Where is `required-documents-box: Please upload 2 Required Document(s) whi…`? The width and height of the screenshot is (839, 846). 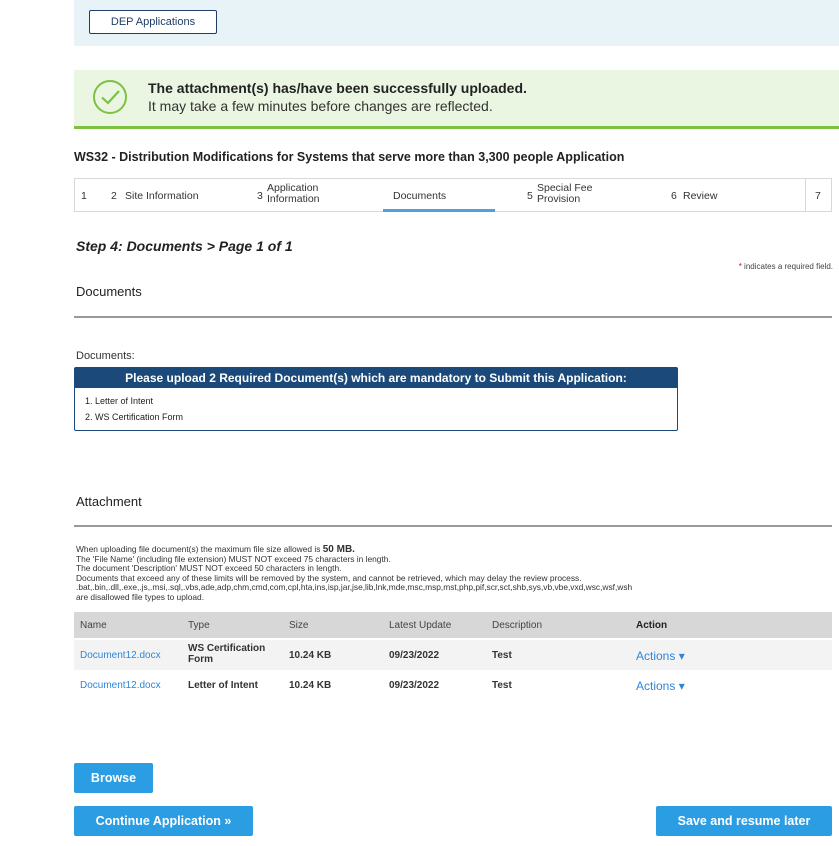
required-documents-box: Please upload 2 Required Document(s) whi… is located at coordinates (376, 399).